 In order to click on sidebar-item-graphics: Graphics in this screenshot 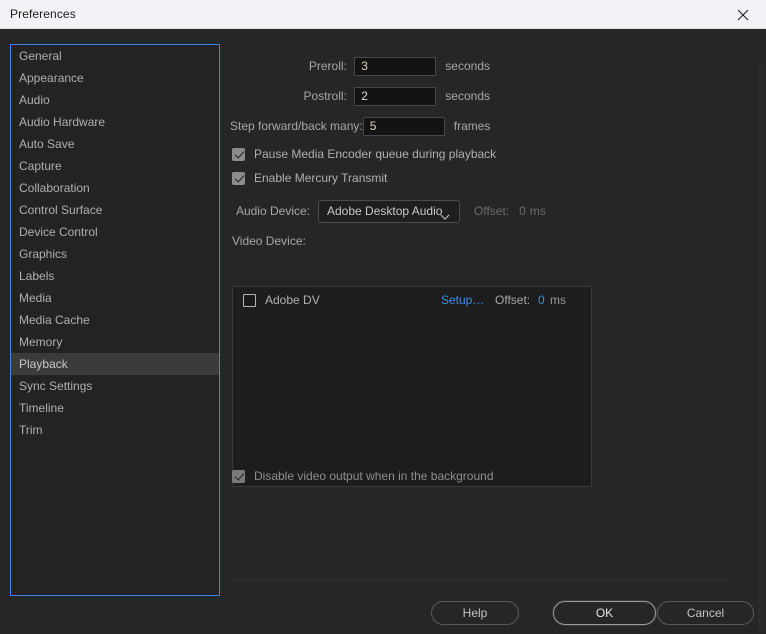, I will do `click(115, 254)`.